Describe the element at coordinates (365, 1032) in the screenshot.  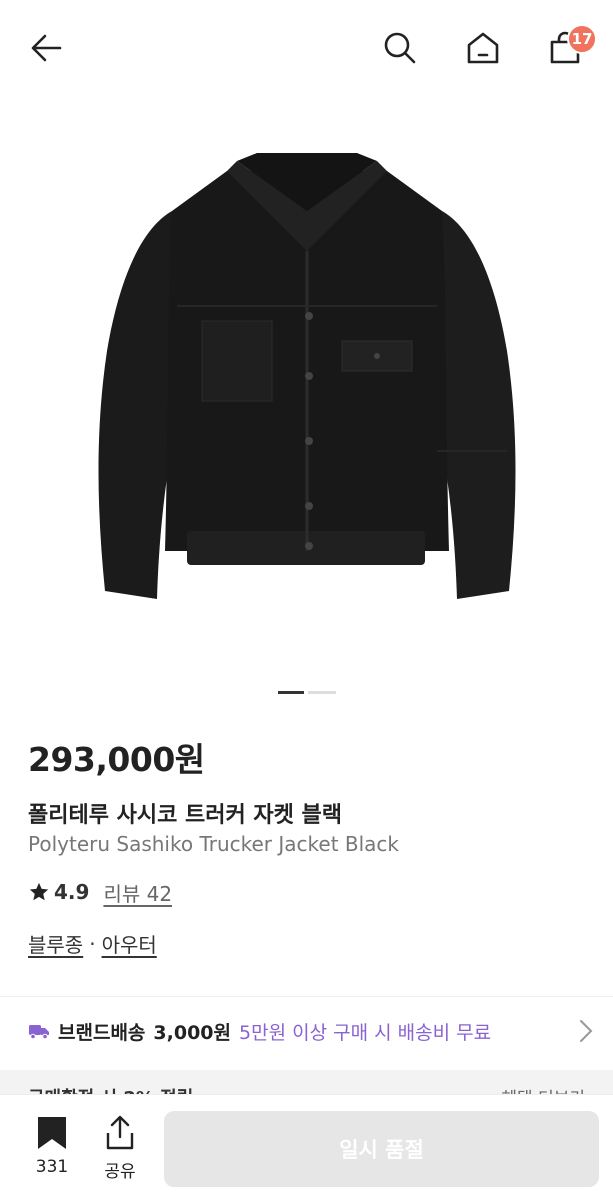
I see `shipping-note: 5만원 이상 구매 시 배송비 무료` at that location.